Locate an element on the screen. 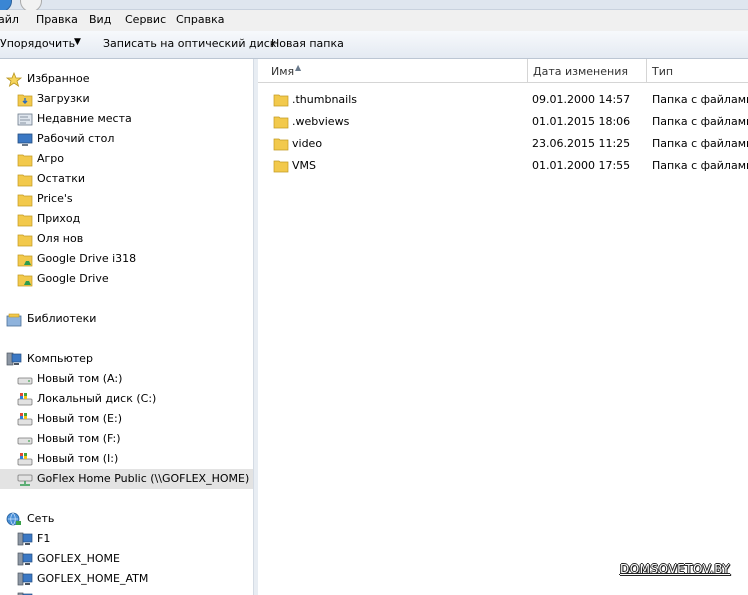 This screenshot has width=748, height=595. nav-item-google-drive: Google Drive is located at coordinates (126, 279).